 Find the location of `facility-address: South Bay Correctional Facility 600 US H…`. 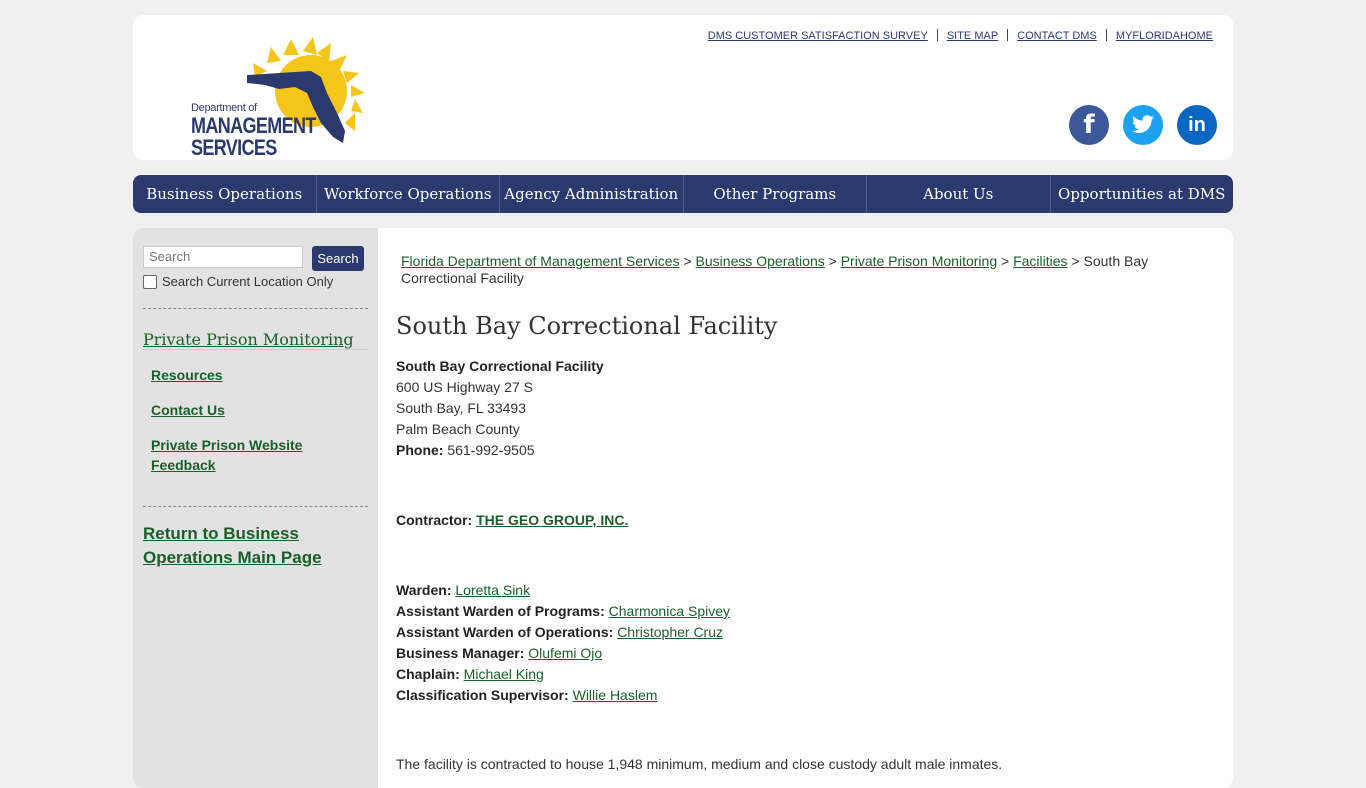

facility-address: South Bay Correctional Facility 600 US H… is located at coordinates (500, 408).